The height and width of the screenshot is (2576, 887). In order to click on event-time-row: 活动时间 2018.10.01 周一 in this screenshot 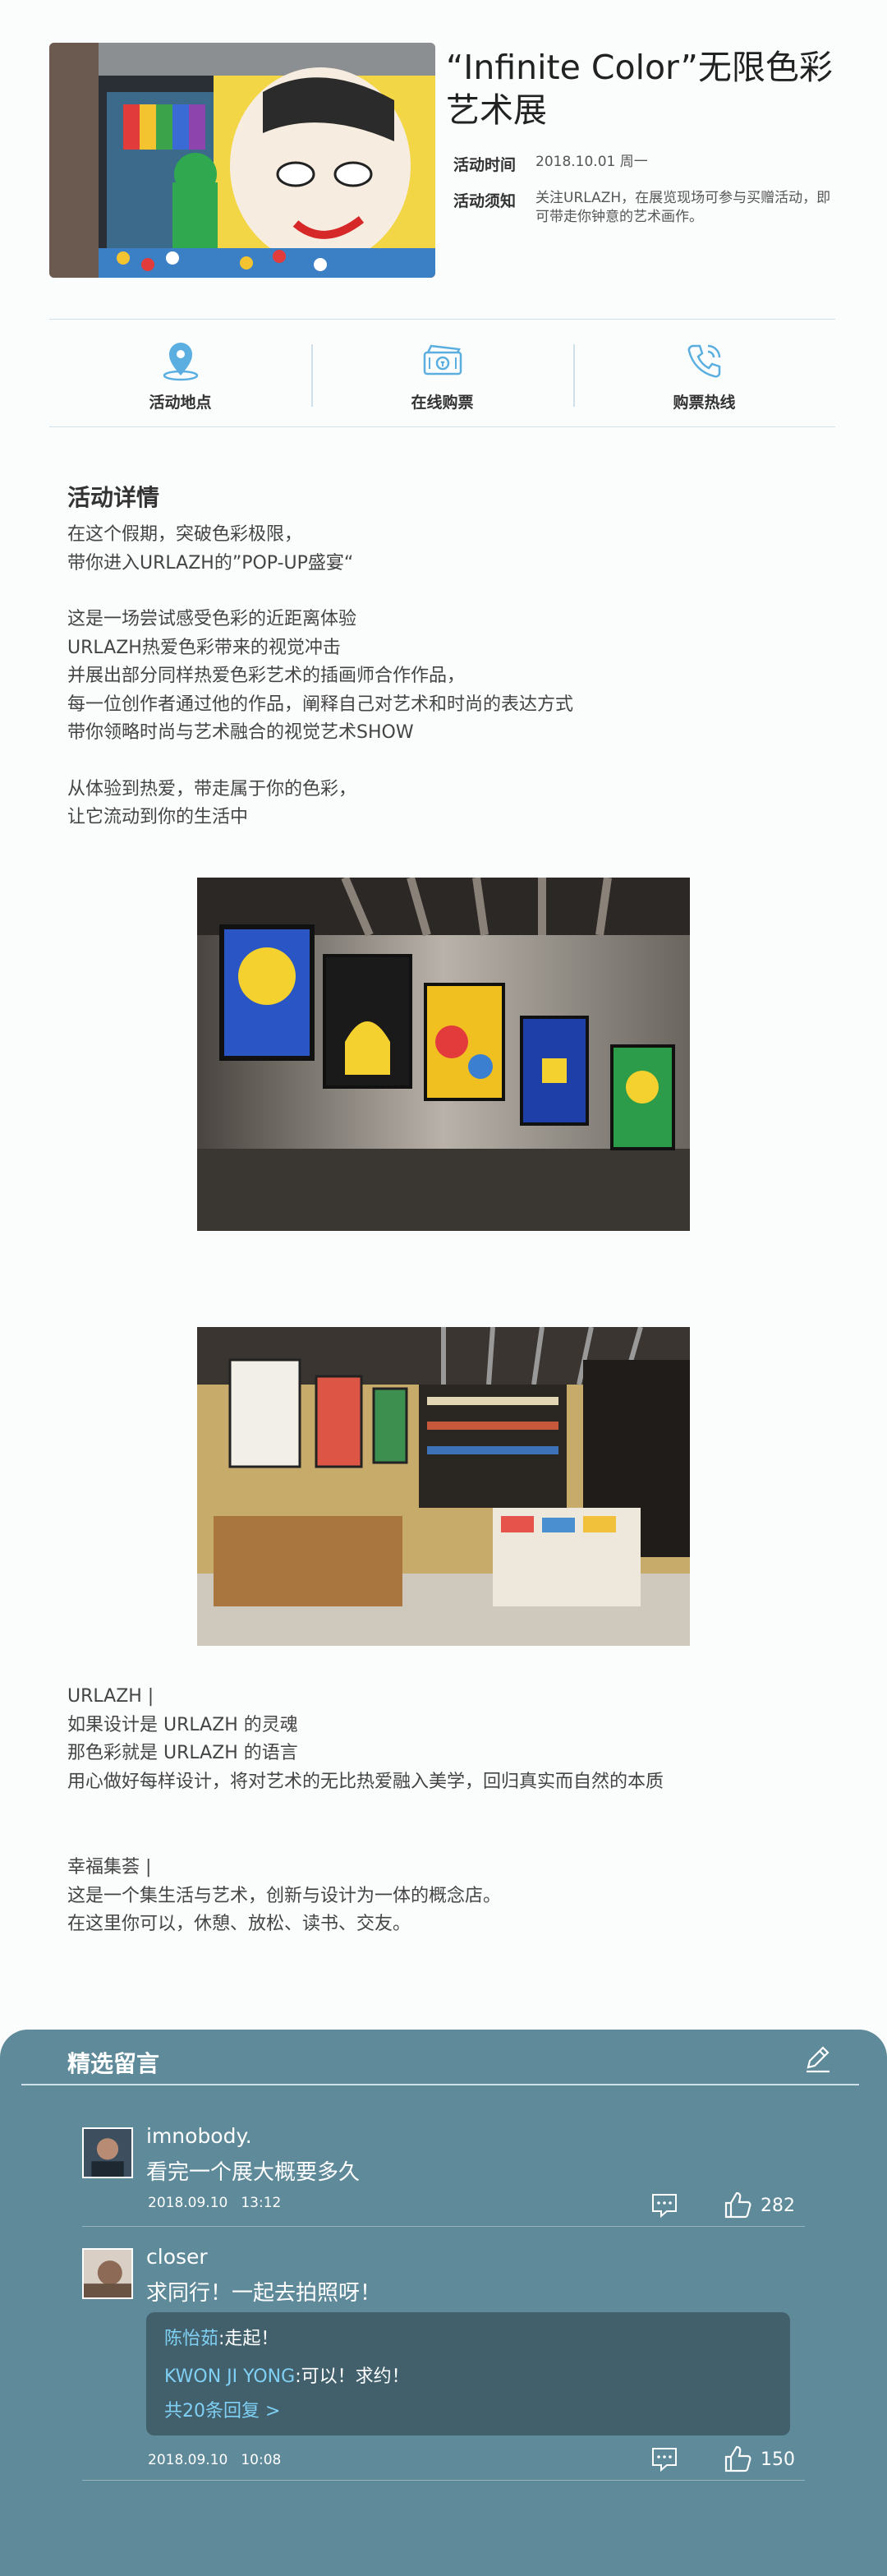, I will do `click(646, 164)`.